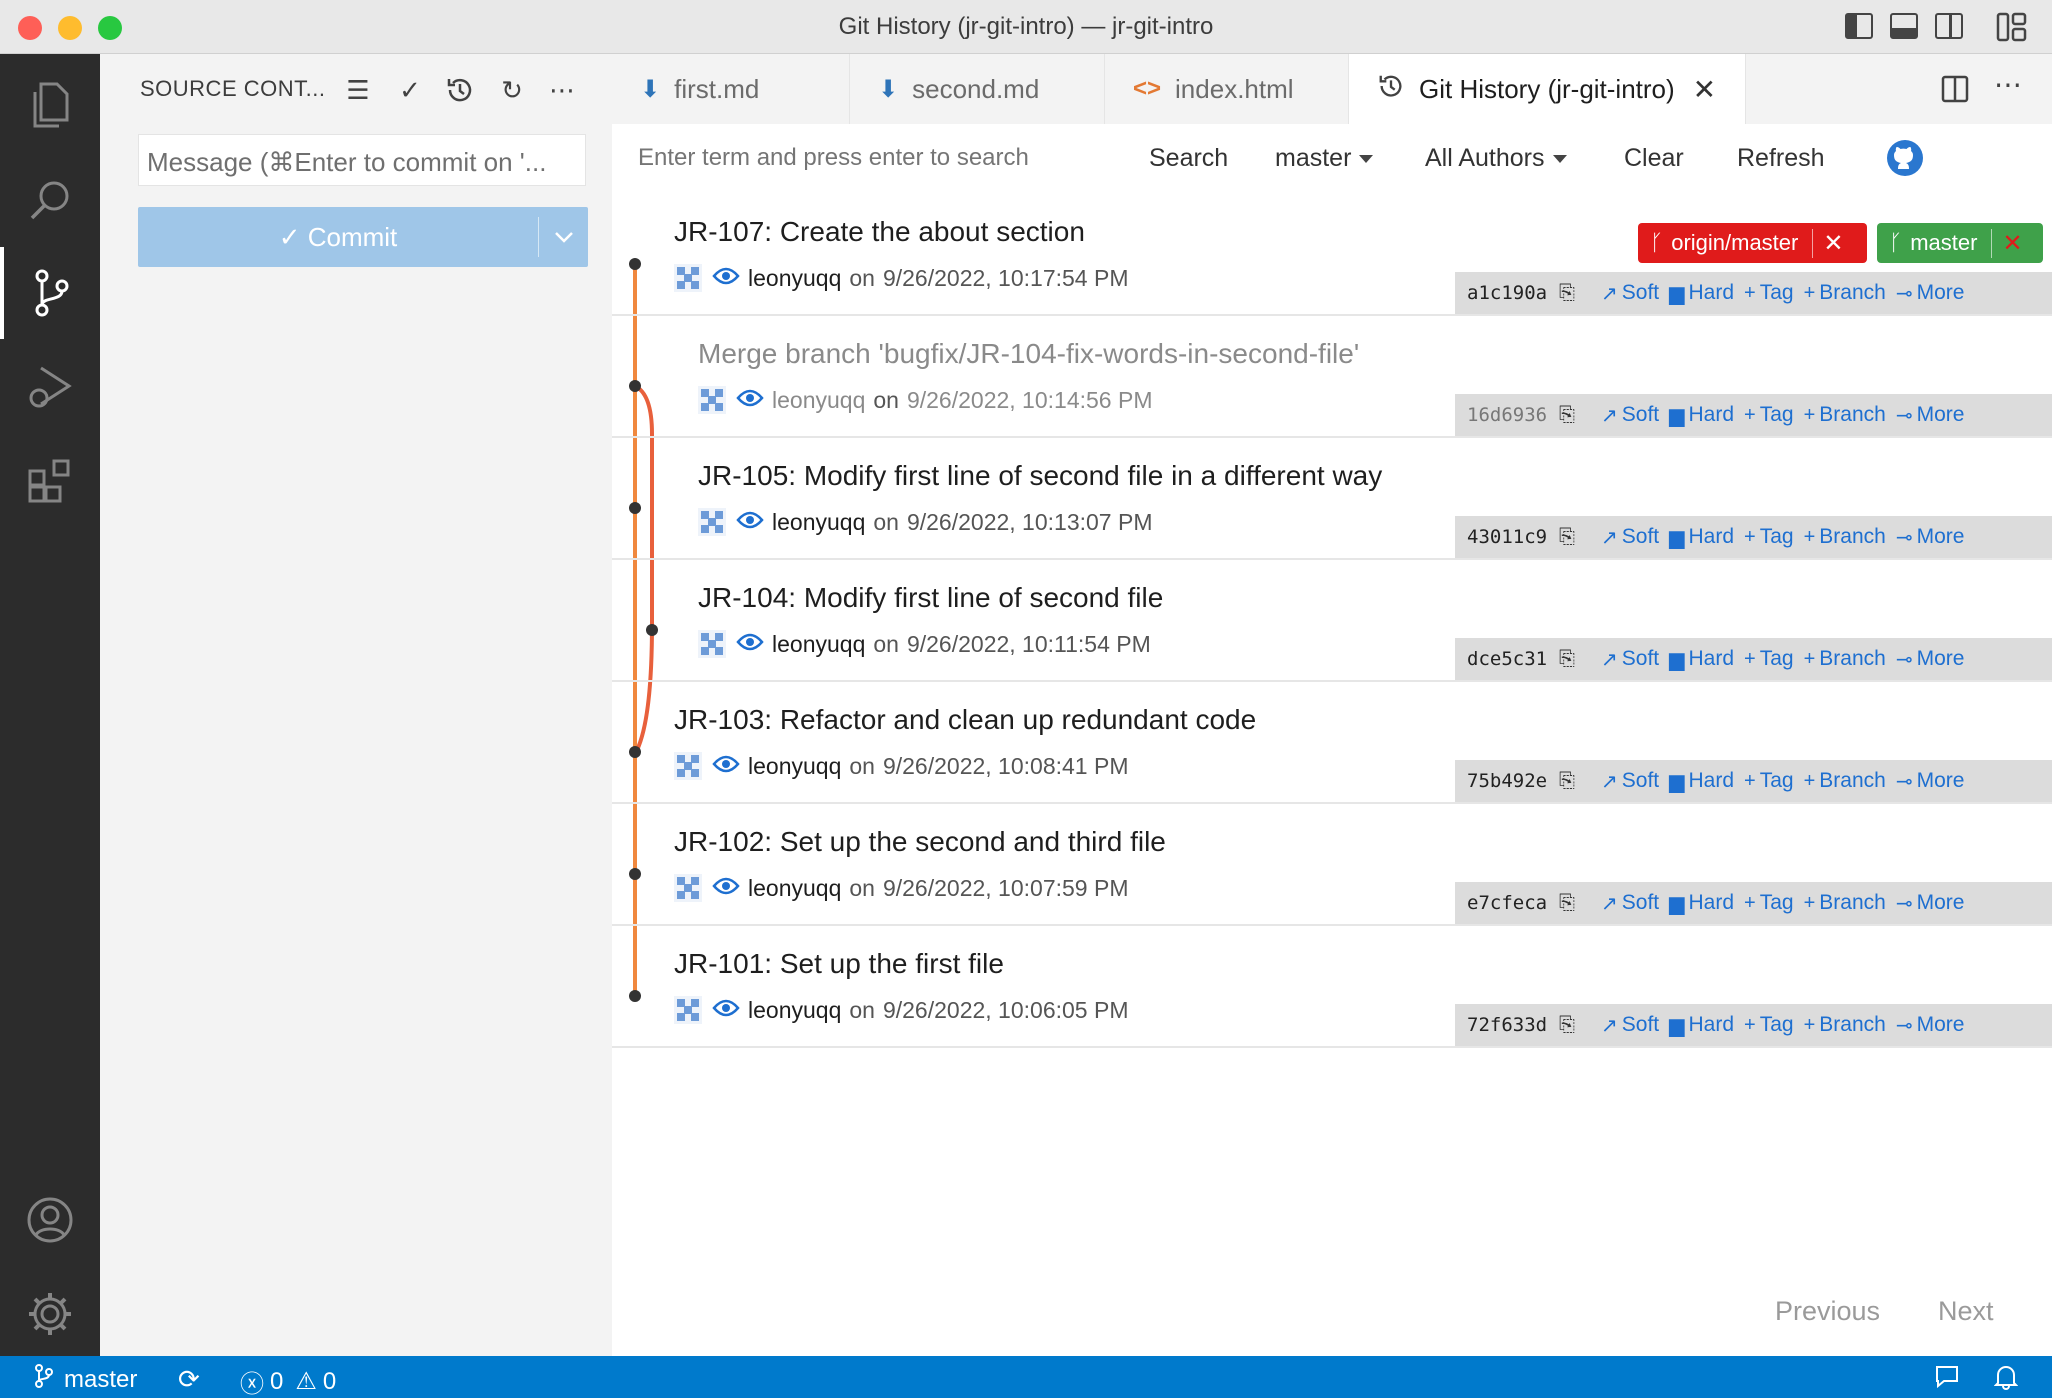  I want to click on source-control-icon, so click(50, 293).